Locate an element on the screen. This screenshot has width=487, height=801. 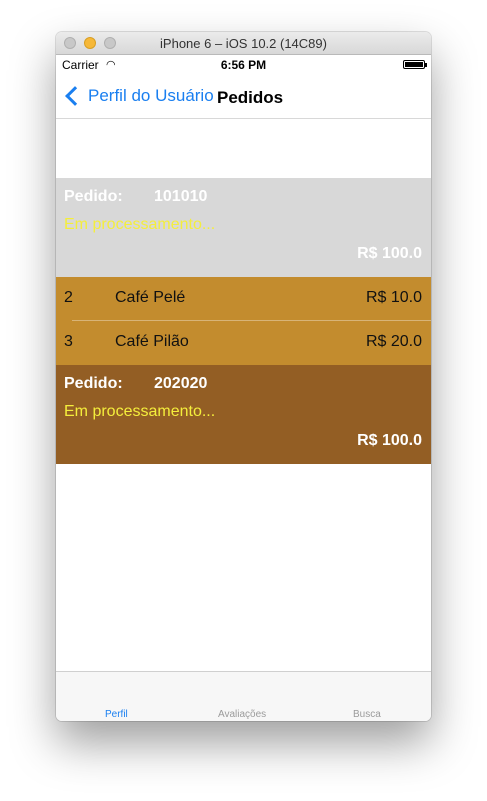
order-item-row: 2 Café Pelé R$ 10.0 is located at coordinates (243, 299).